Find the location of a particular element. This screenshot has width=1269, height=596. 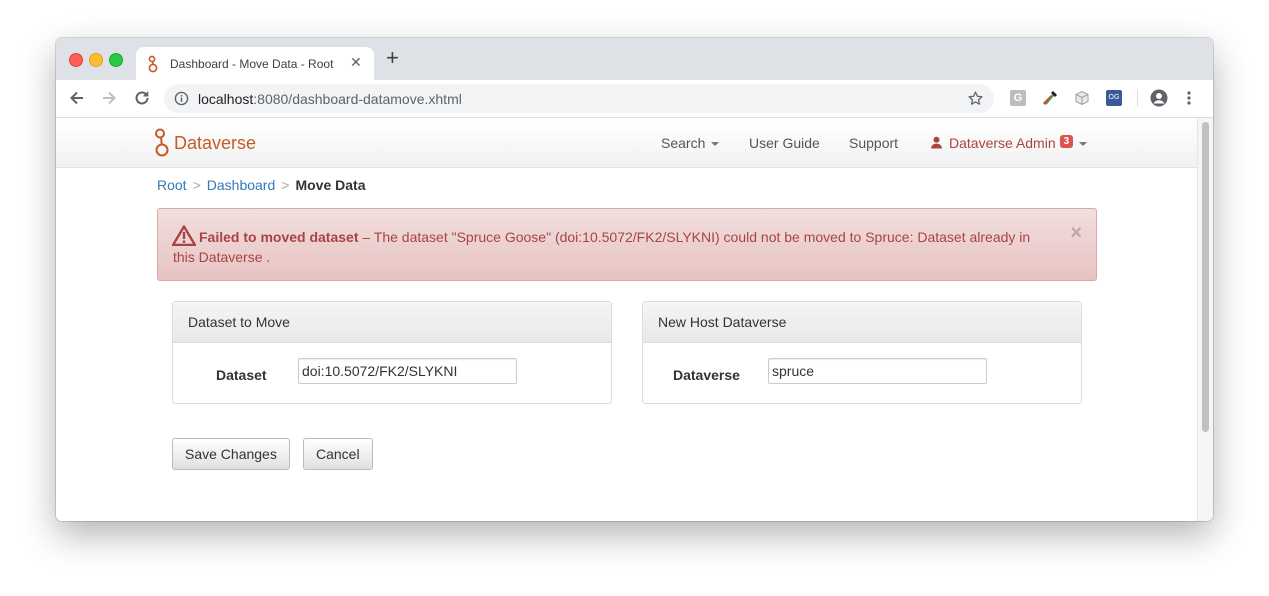

dataverse-favicon-icon is located at coordinates (153, 66).